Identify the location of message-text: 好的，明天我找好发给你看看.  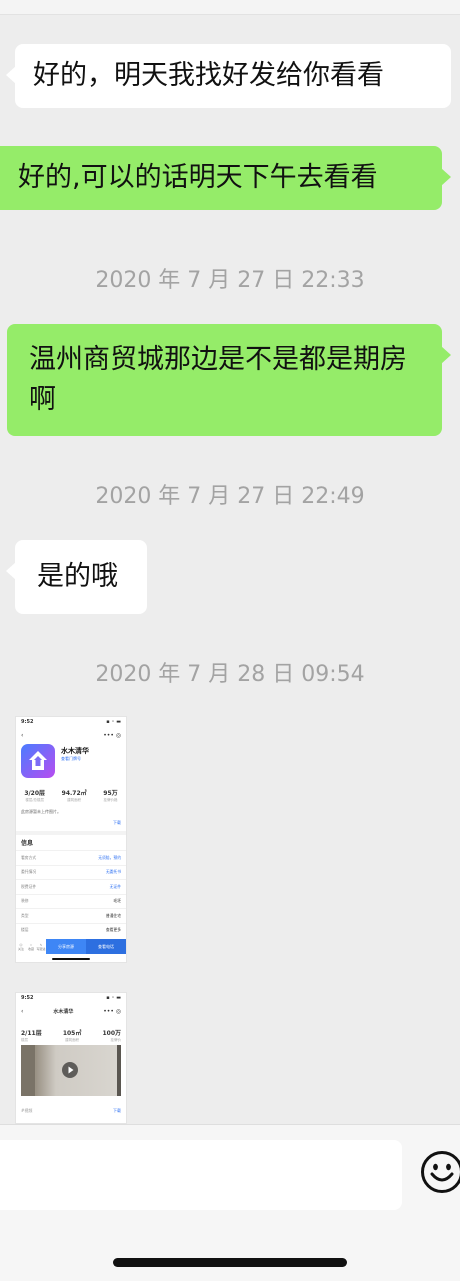
(208, 75).